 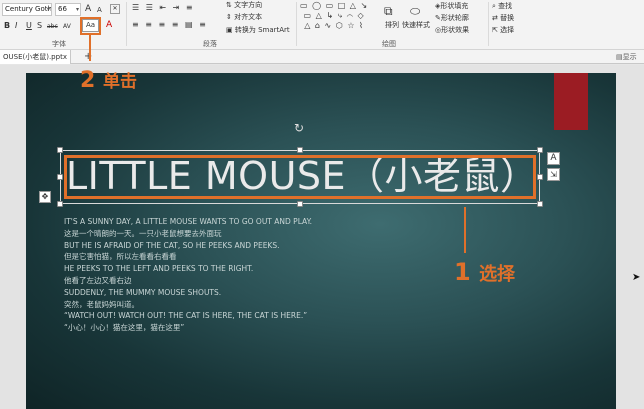 What do you see at coordinates (229, 30) in the screenshot?
I see `smartart-icon: ▣` at bounding box center [229, 30].